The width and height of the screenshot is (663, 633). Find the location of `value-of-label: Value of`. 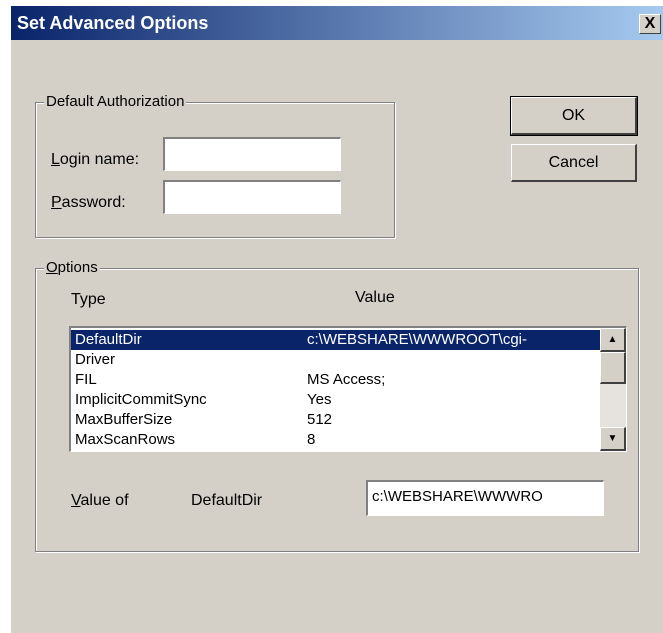

value-of-label: Value of is located at coordinates (100, 500).